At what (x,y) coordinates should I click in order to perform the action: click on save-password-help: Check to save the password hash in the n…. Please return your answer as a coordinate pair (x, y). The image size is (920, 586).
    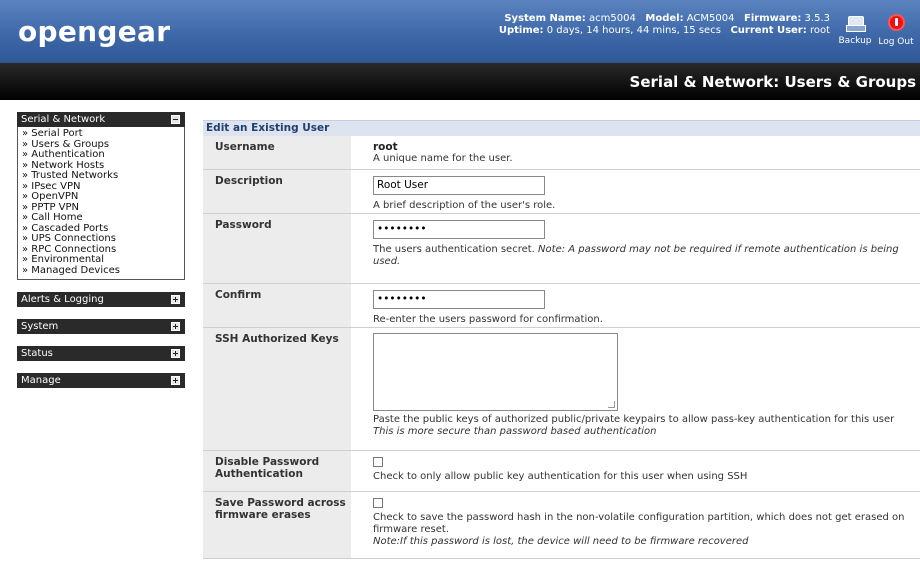
    Looking at the image, I should click on (639, 523).